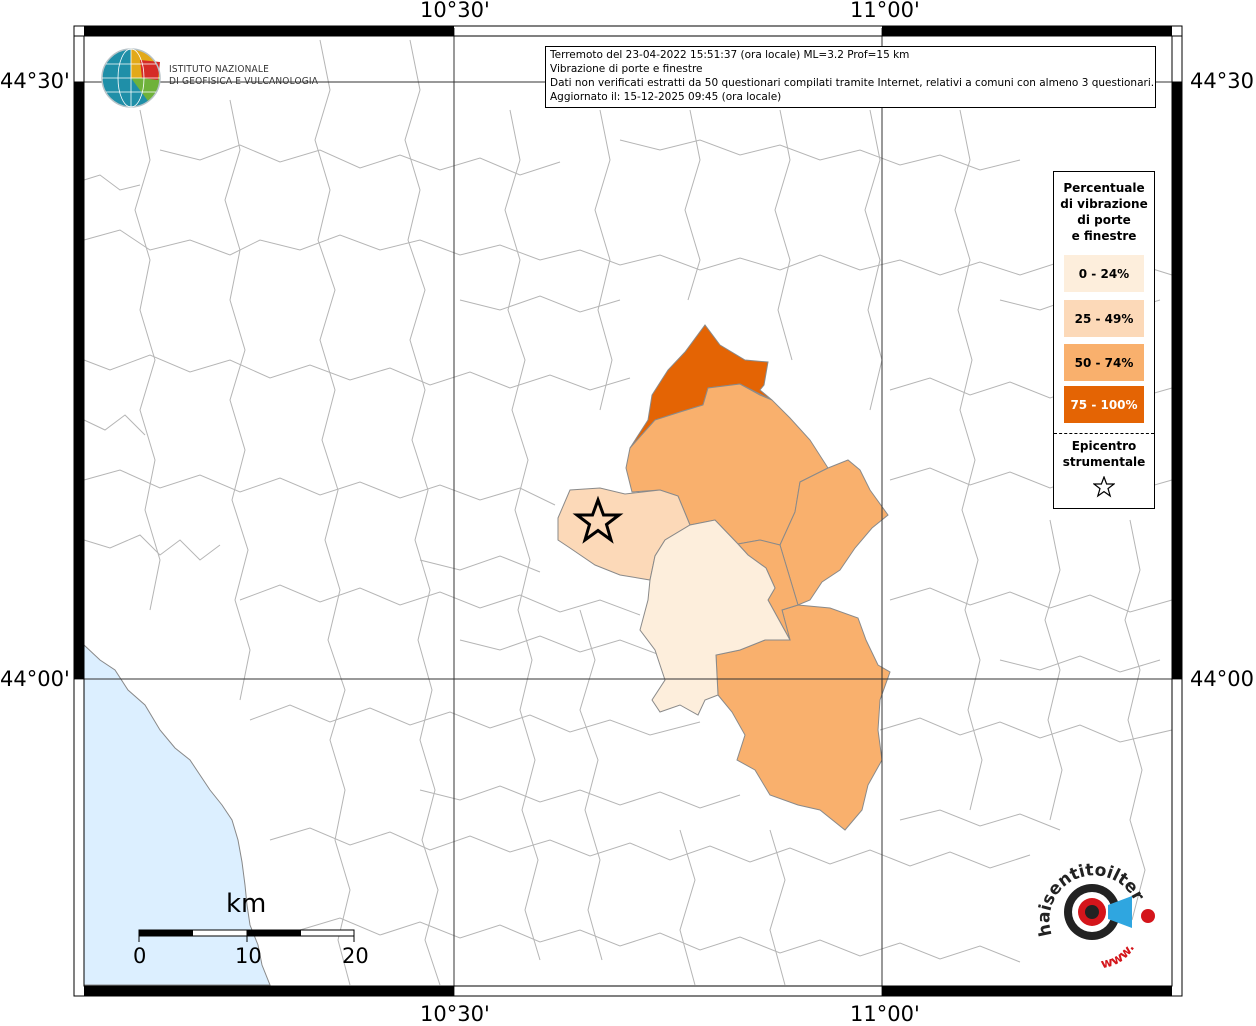 This screenshot has width=1256, height=1026. What do you see at coordinates (1223, 679) in the screenshot?
I see `lat-label-right-bottom: 44°00'` at bounding box center [1223, 679].